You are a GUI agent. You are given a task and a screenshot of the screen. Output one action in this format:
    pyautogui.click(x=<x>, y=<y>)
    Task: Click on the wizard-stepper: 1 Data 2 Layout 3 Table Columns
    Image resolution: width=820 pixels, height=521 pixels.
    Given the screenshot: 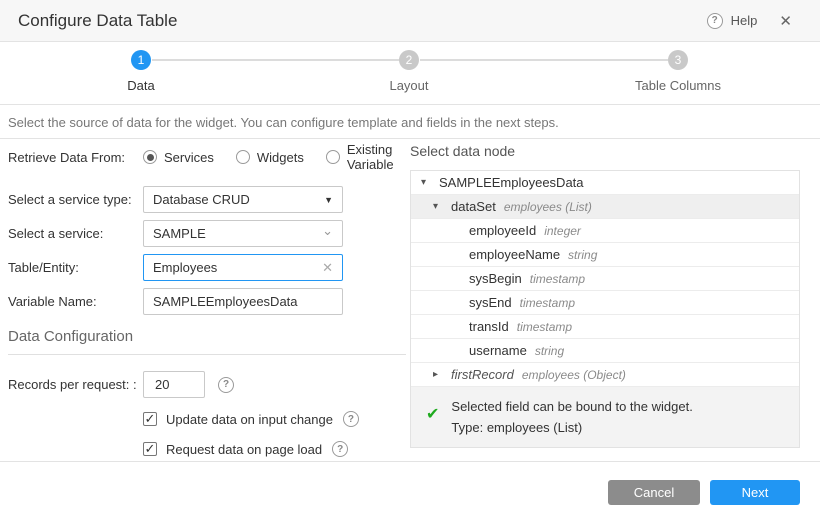 What is the action you would take?
    pyautogui.click(x=410, y=74)
    